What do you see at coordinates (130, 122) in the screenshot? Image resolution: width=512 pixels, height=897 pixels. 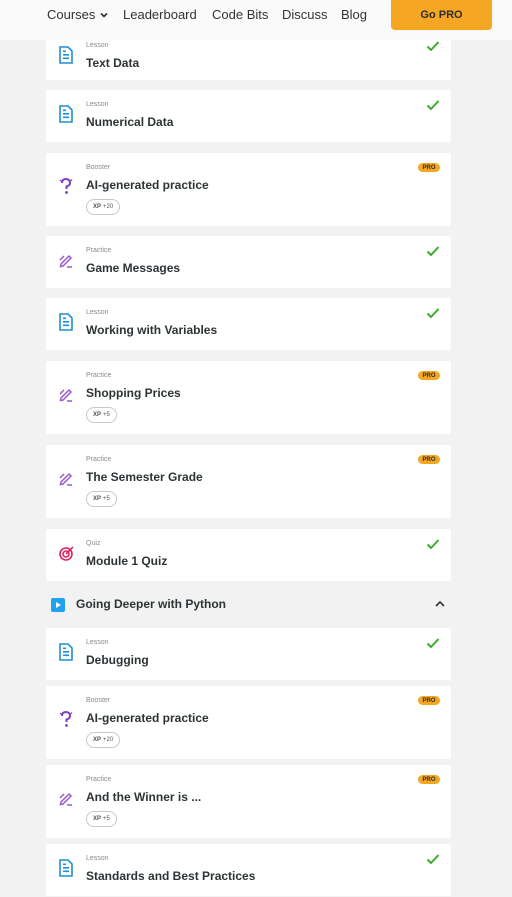 I see `lesson-title: Numerical Data` at bounding box center [130, 122].